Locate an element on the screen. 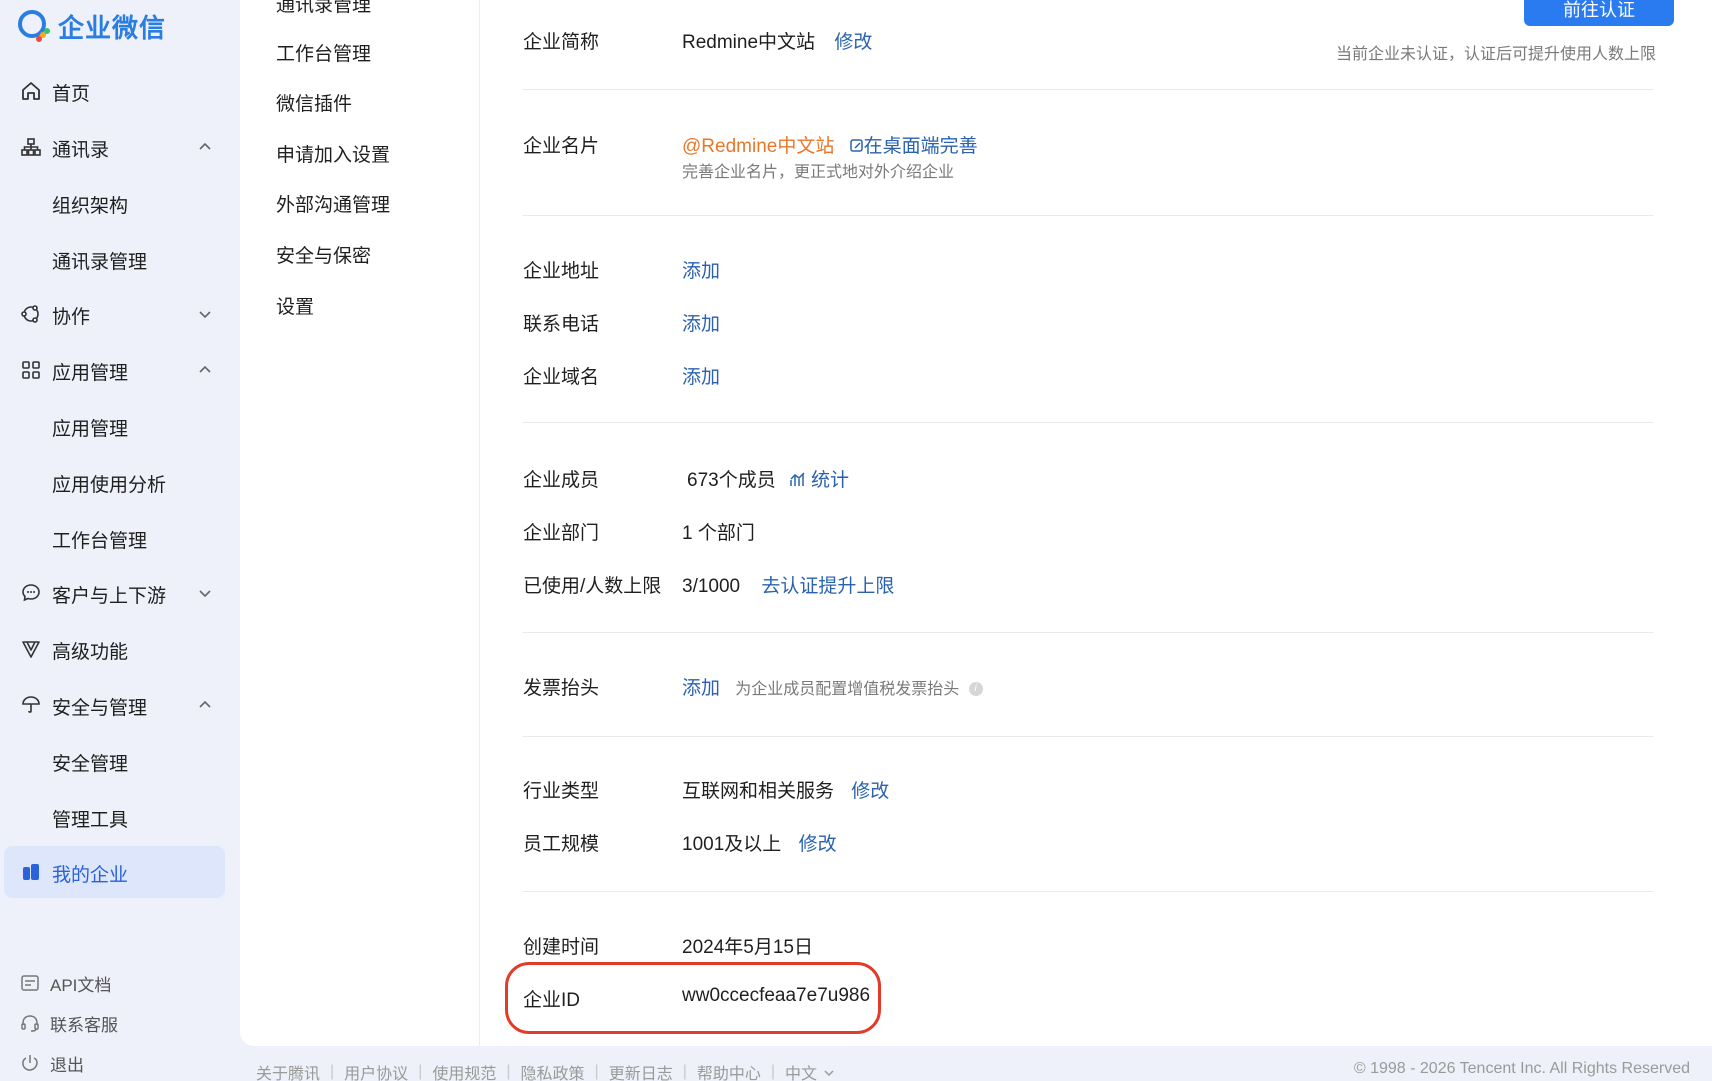  api-docs-label: API文档 is located at coordinates (81, 985).